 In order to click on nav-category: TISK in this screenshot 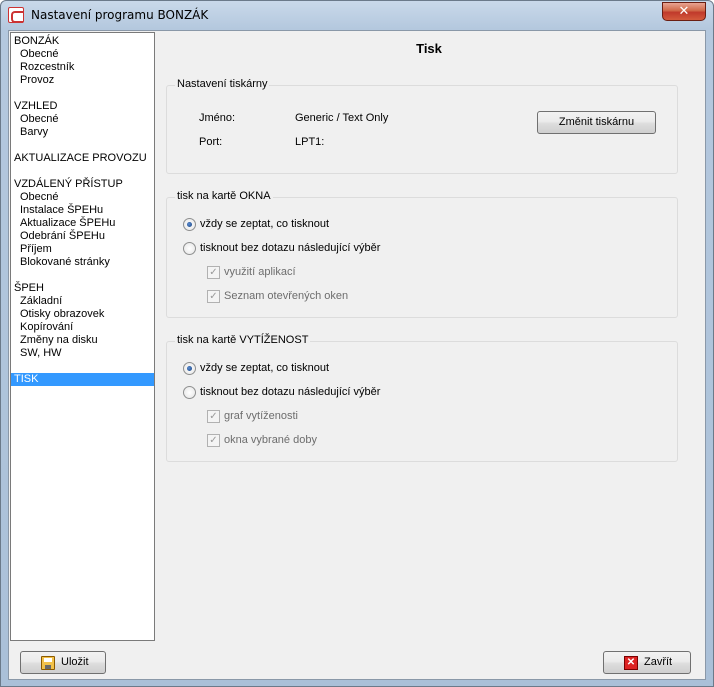, I will do `click(82, 379)`.